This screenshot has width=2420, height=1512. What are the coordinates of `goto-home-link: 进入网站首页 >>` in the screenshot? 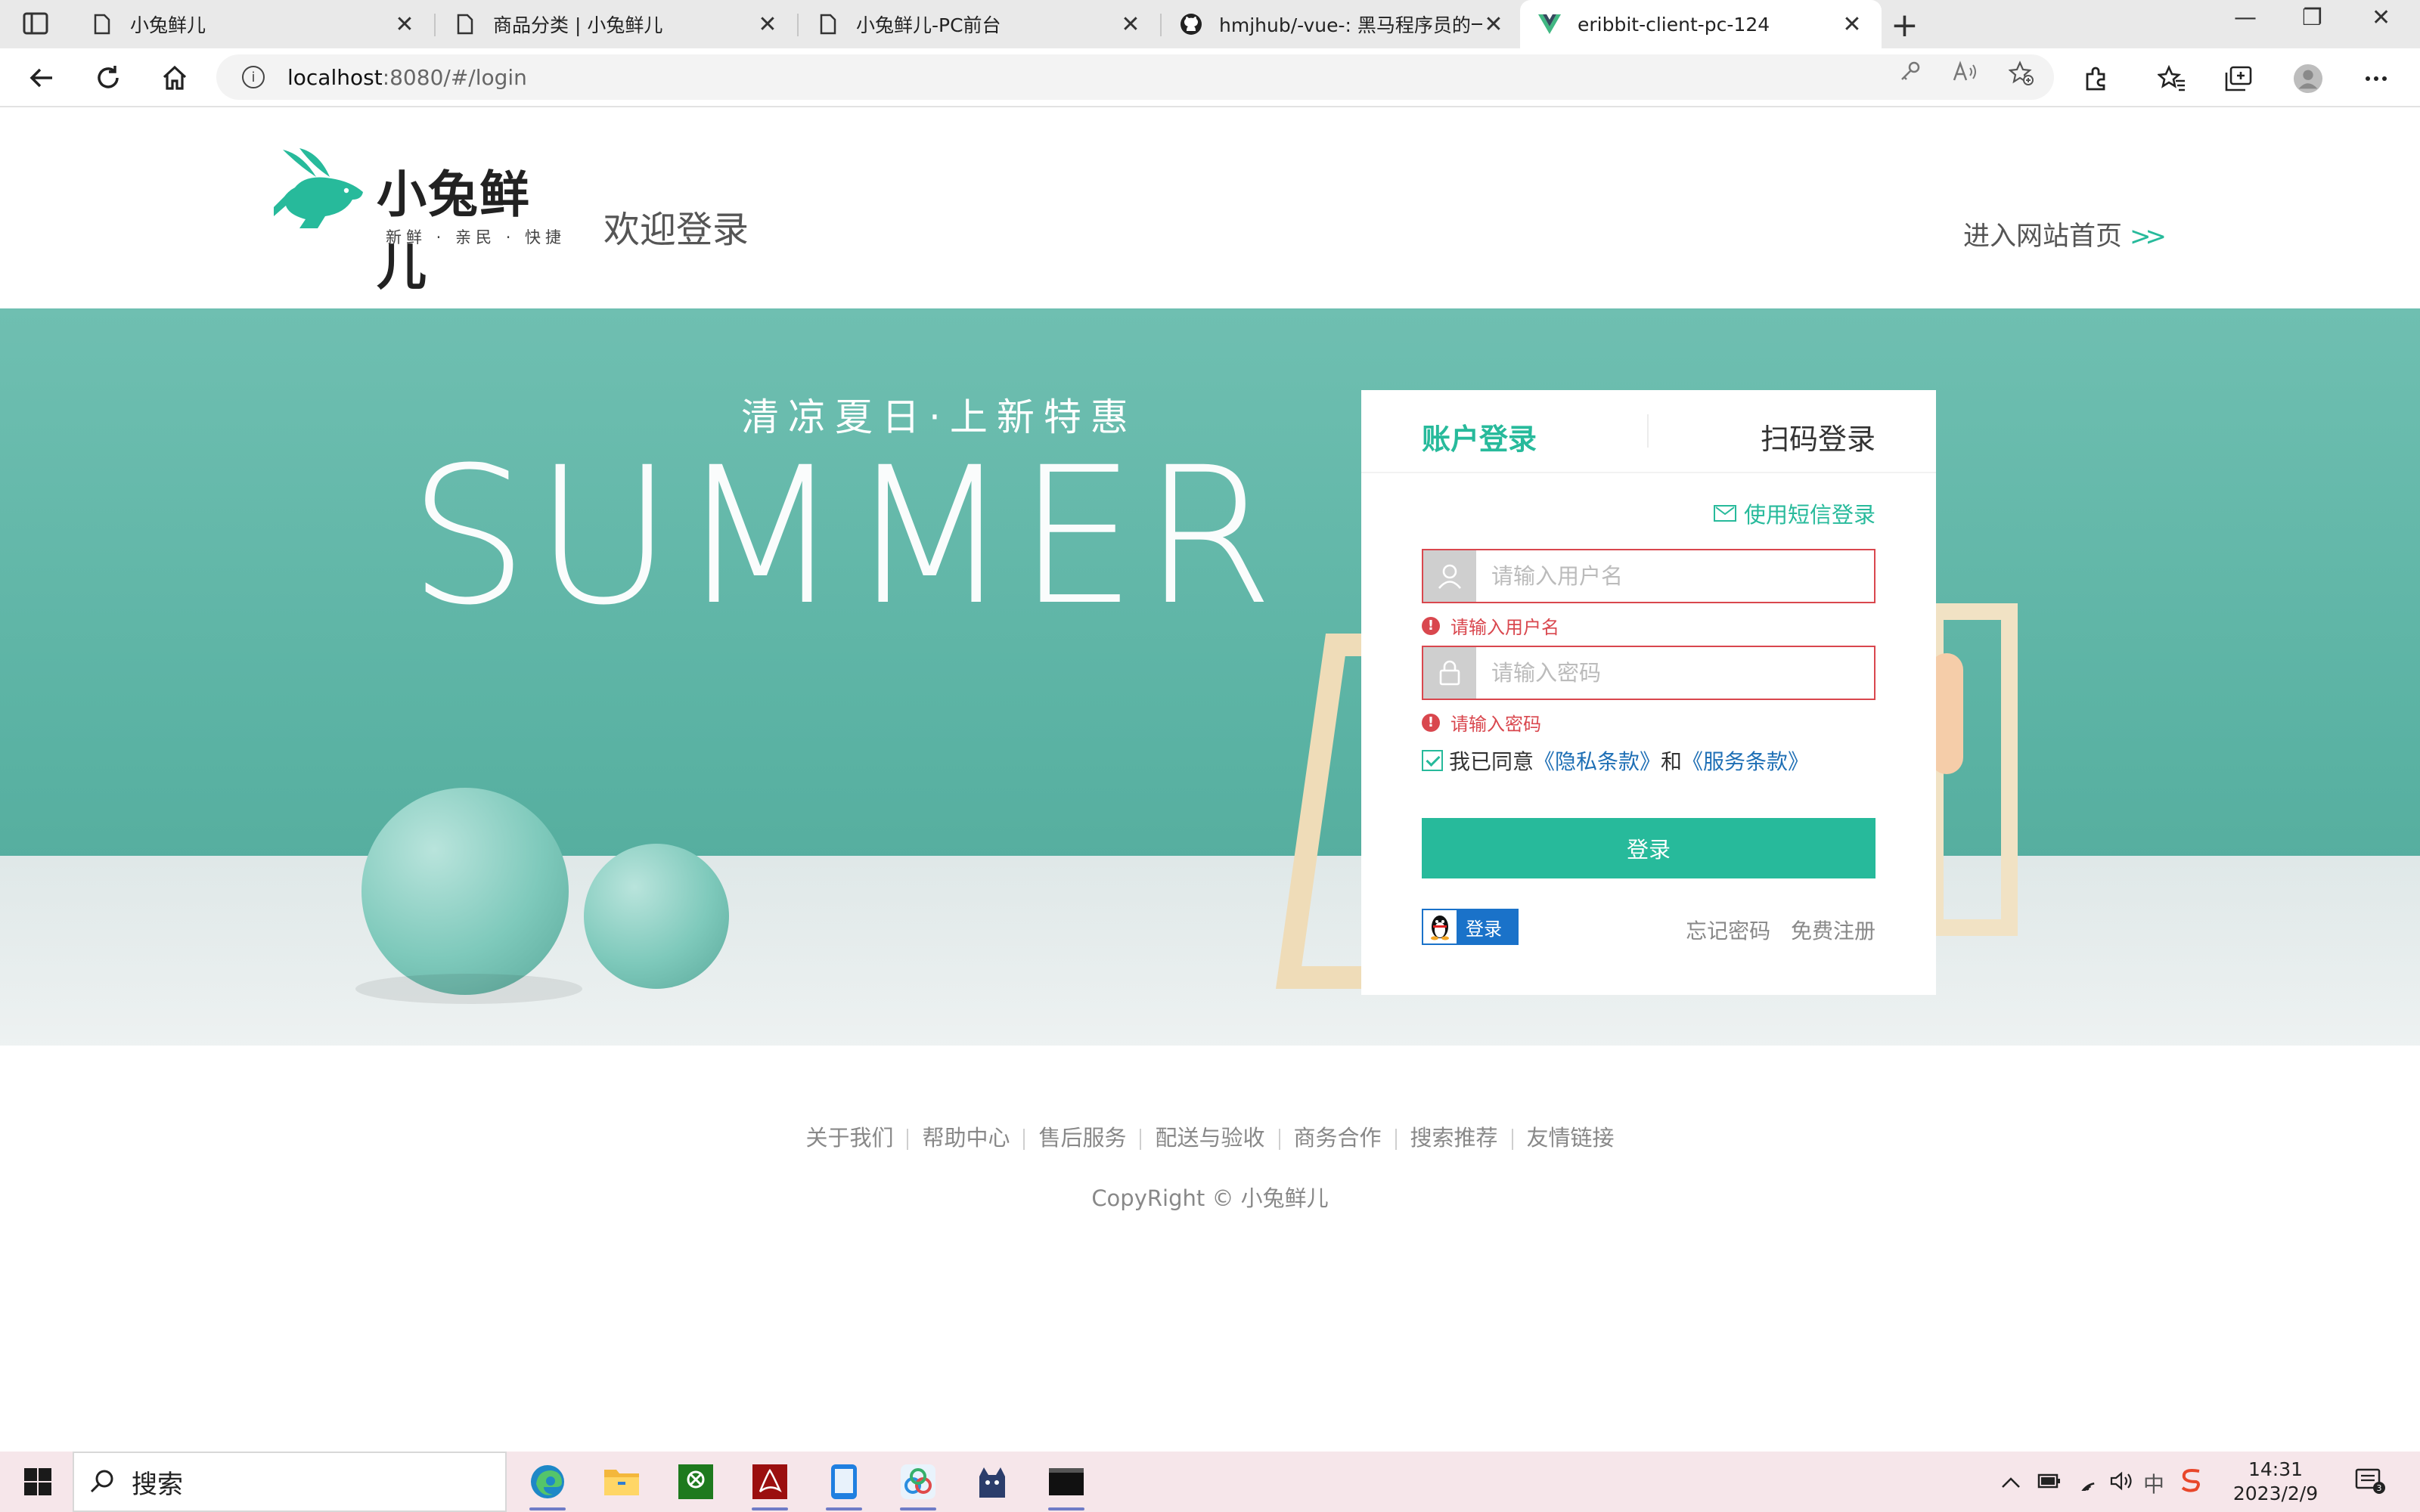 It's located at (2065, 234).